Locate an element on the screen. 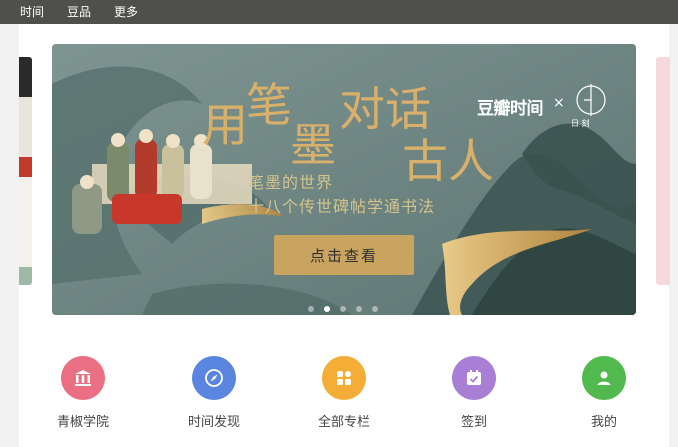 Image resolution: width=678 pixels, height=447 pixels. headline-char-1: 用 is located at coordinates (225, 125).